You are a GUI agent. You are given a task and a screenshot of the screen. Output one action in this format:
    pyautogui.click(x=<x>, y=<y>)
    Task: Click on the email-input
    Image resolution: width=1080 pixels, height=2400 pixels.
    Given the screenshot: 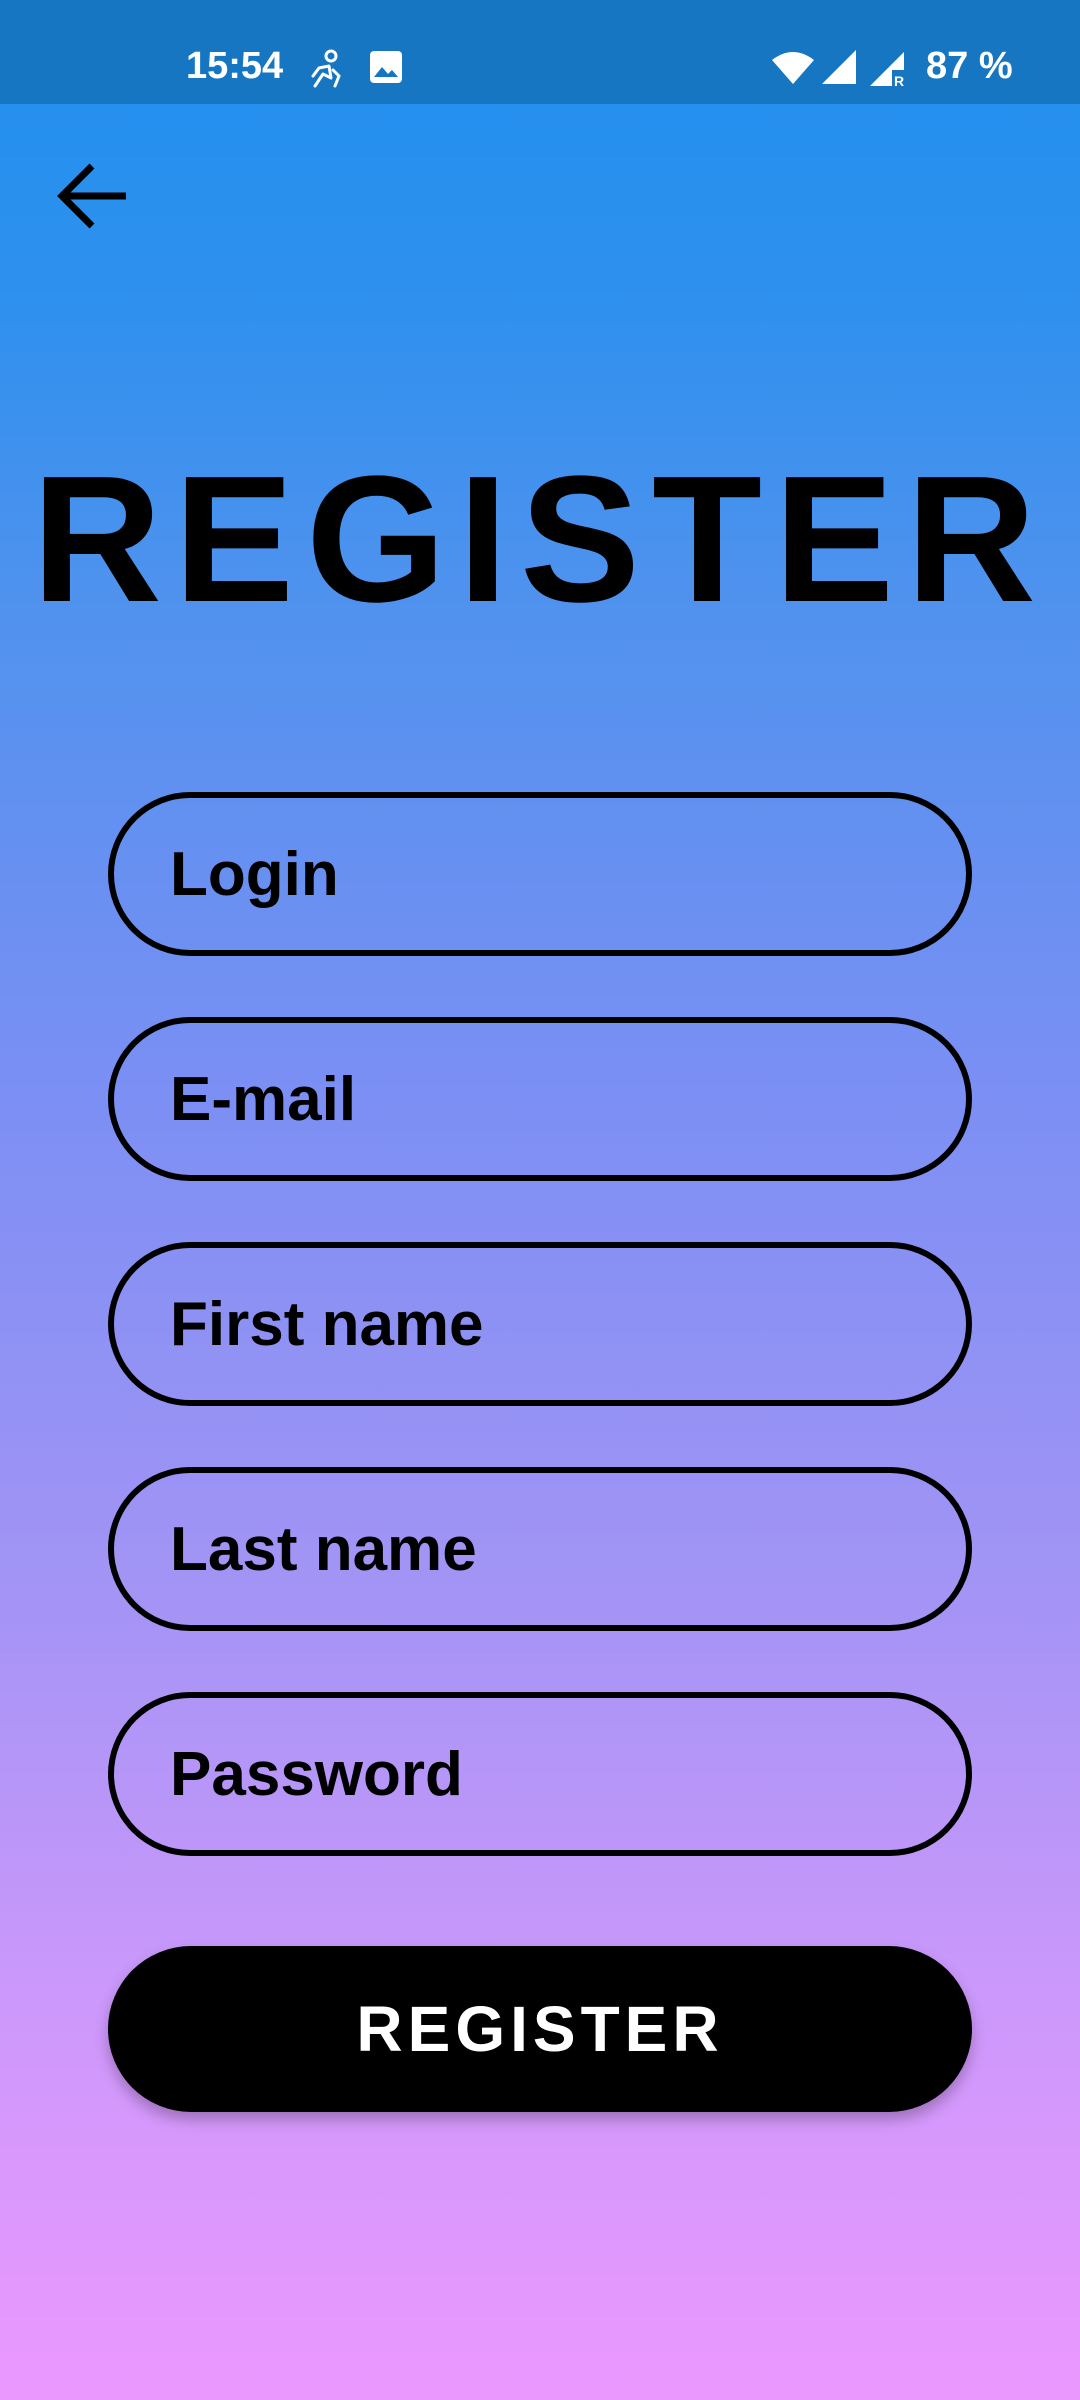 What is the action you would take?
    pyautogui.click(x=550, y=1099)
    